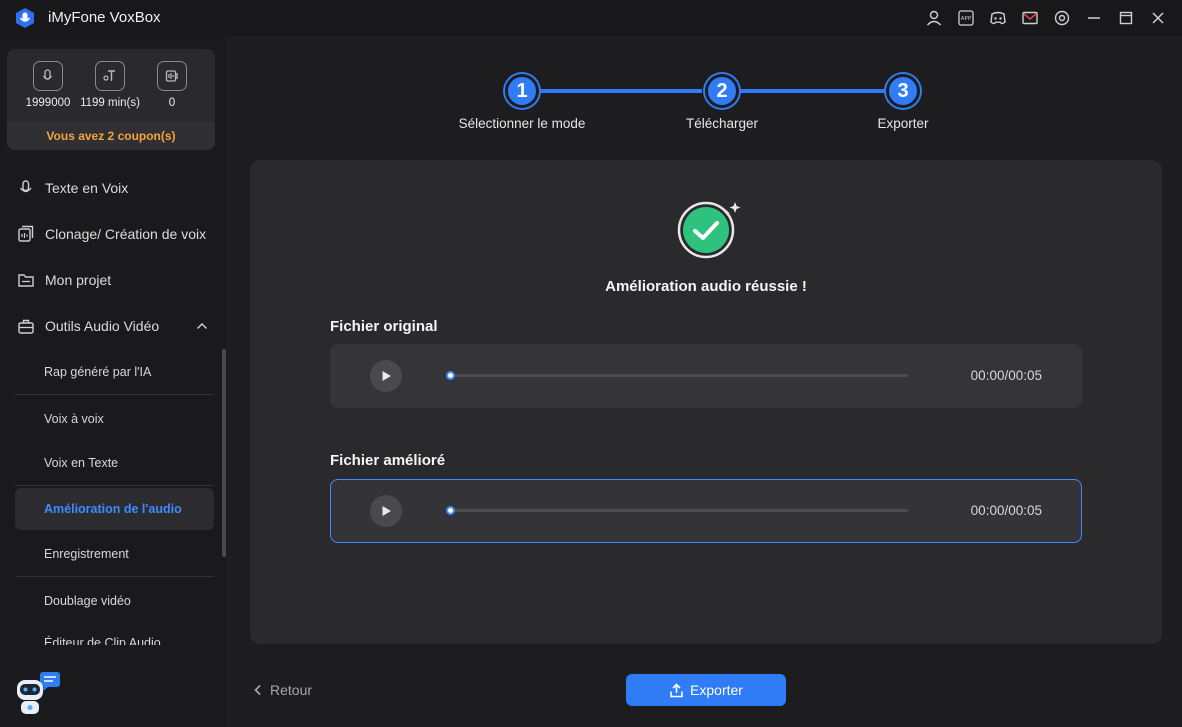  I want to click on original-file-label: Fichier original, so click(384, 326).